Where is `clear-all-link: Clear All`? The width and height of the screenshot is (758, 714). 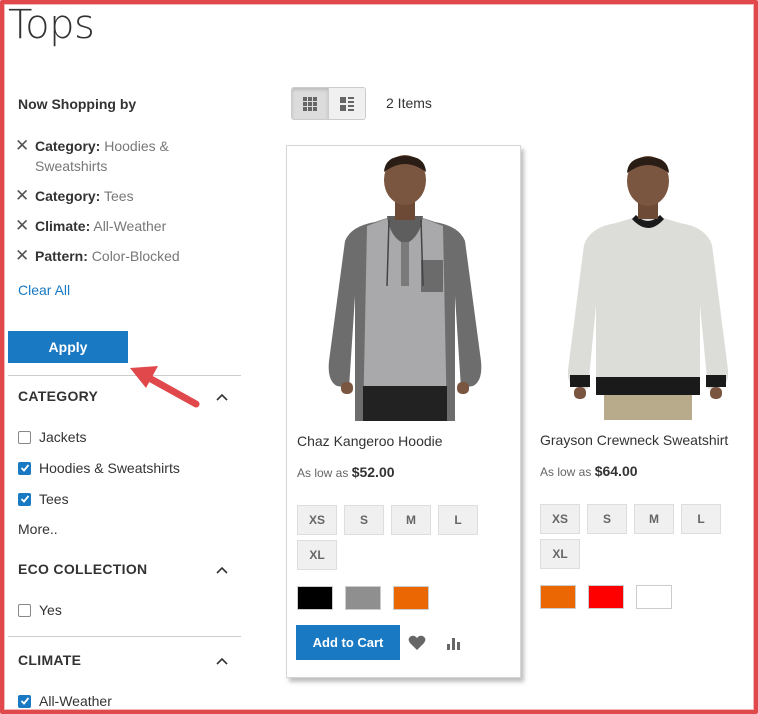
clear-all-link: Clear All is located at coordinates (44, 290).